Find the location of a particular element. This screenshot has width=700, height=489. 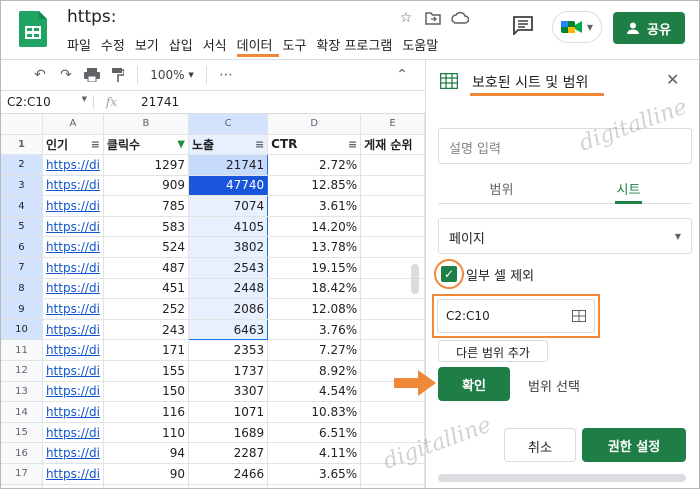

undo-icon: ↶ is located at coordinates (40, 75).